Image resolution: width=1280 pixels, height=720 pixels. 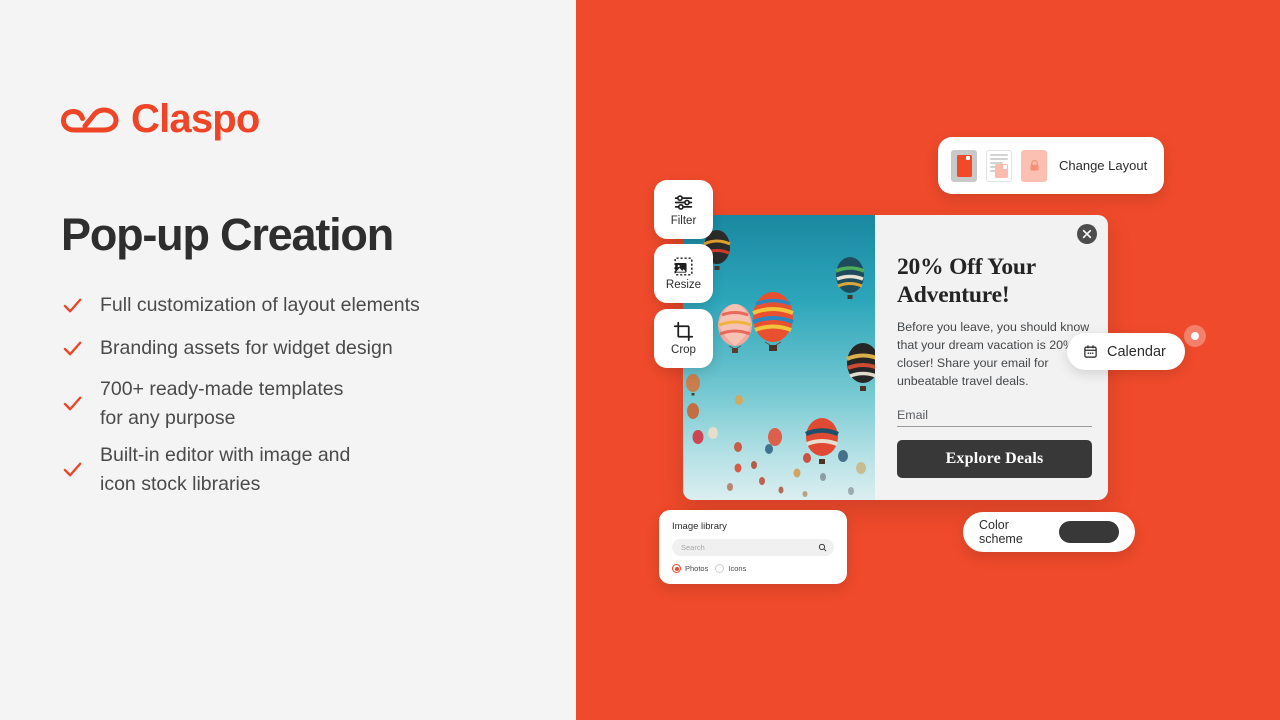 I want to click on layout-thumb-locked, so click(x=1034, y=165).